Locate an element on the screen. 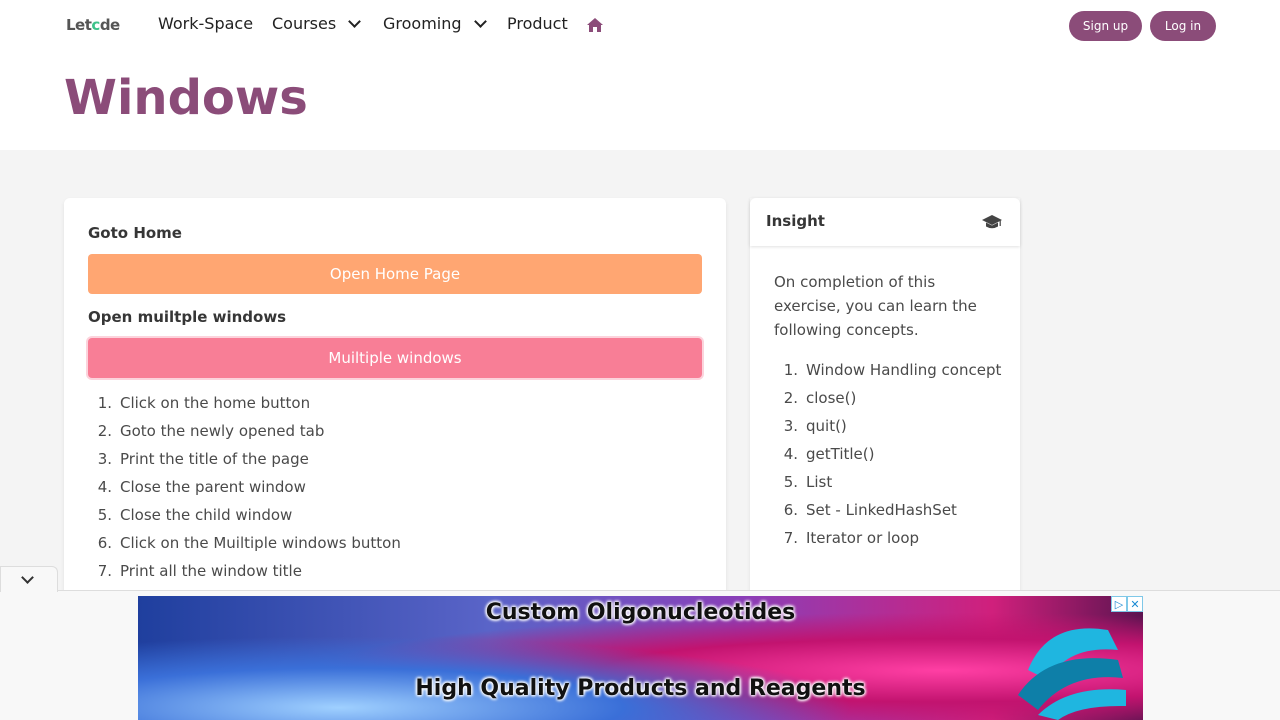 The width and height of the screenshot is (1280, 720). signup-button: Sign up is located at coordinates (1105, 26).